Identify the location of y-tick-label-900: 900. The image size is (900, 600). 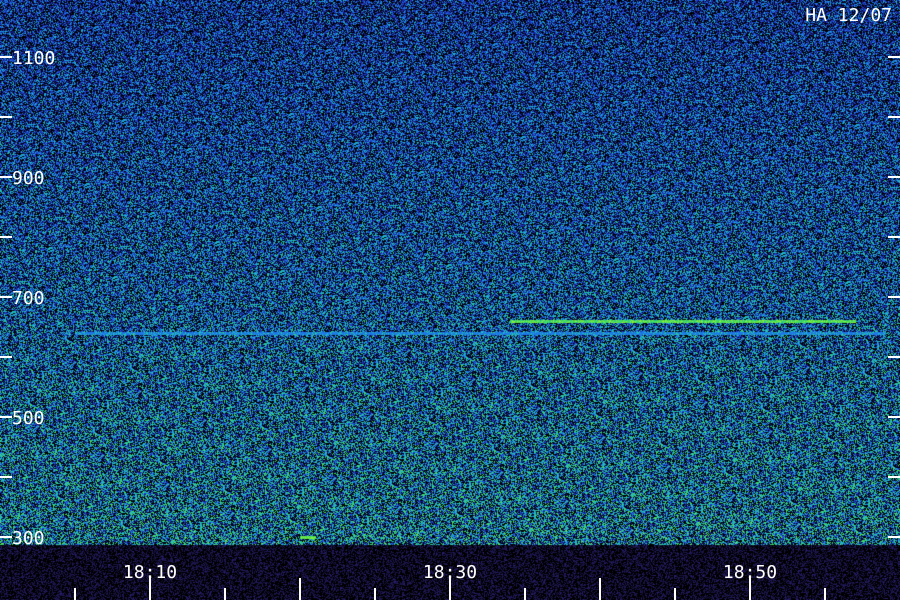
(28, 178).